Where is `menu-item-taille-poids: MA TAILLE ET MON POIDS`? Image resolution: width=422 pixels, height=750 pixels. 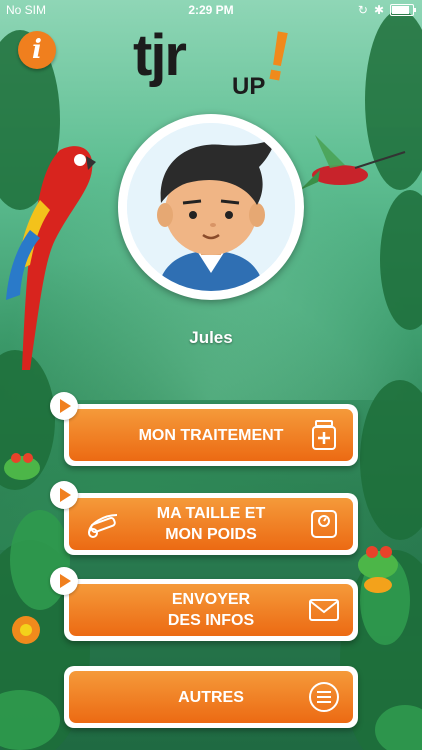 menu-item-taille-poids: MA TAILLE ET MON POIDS is located at coordinates (204, 518).